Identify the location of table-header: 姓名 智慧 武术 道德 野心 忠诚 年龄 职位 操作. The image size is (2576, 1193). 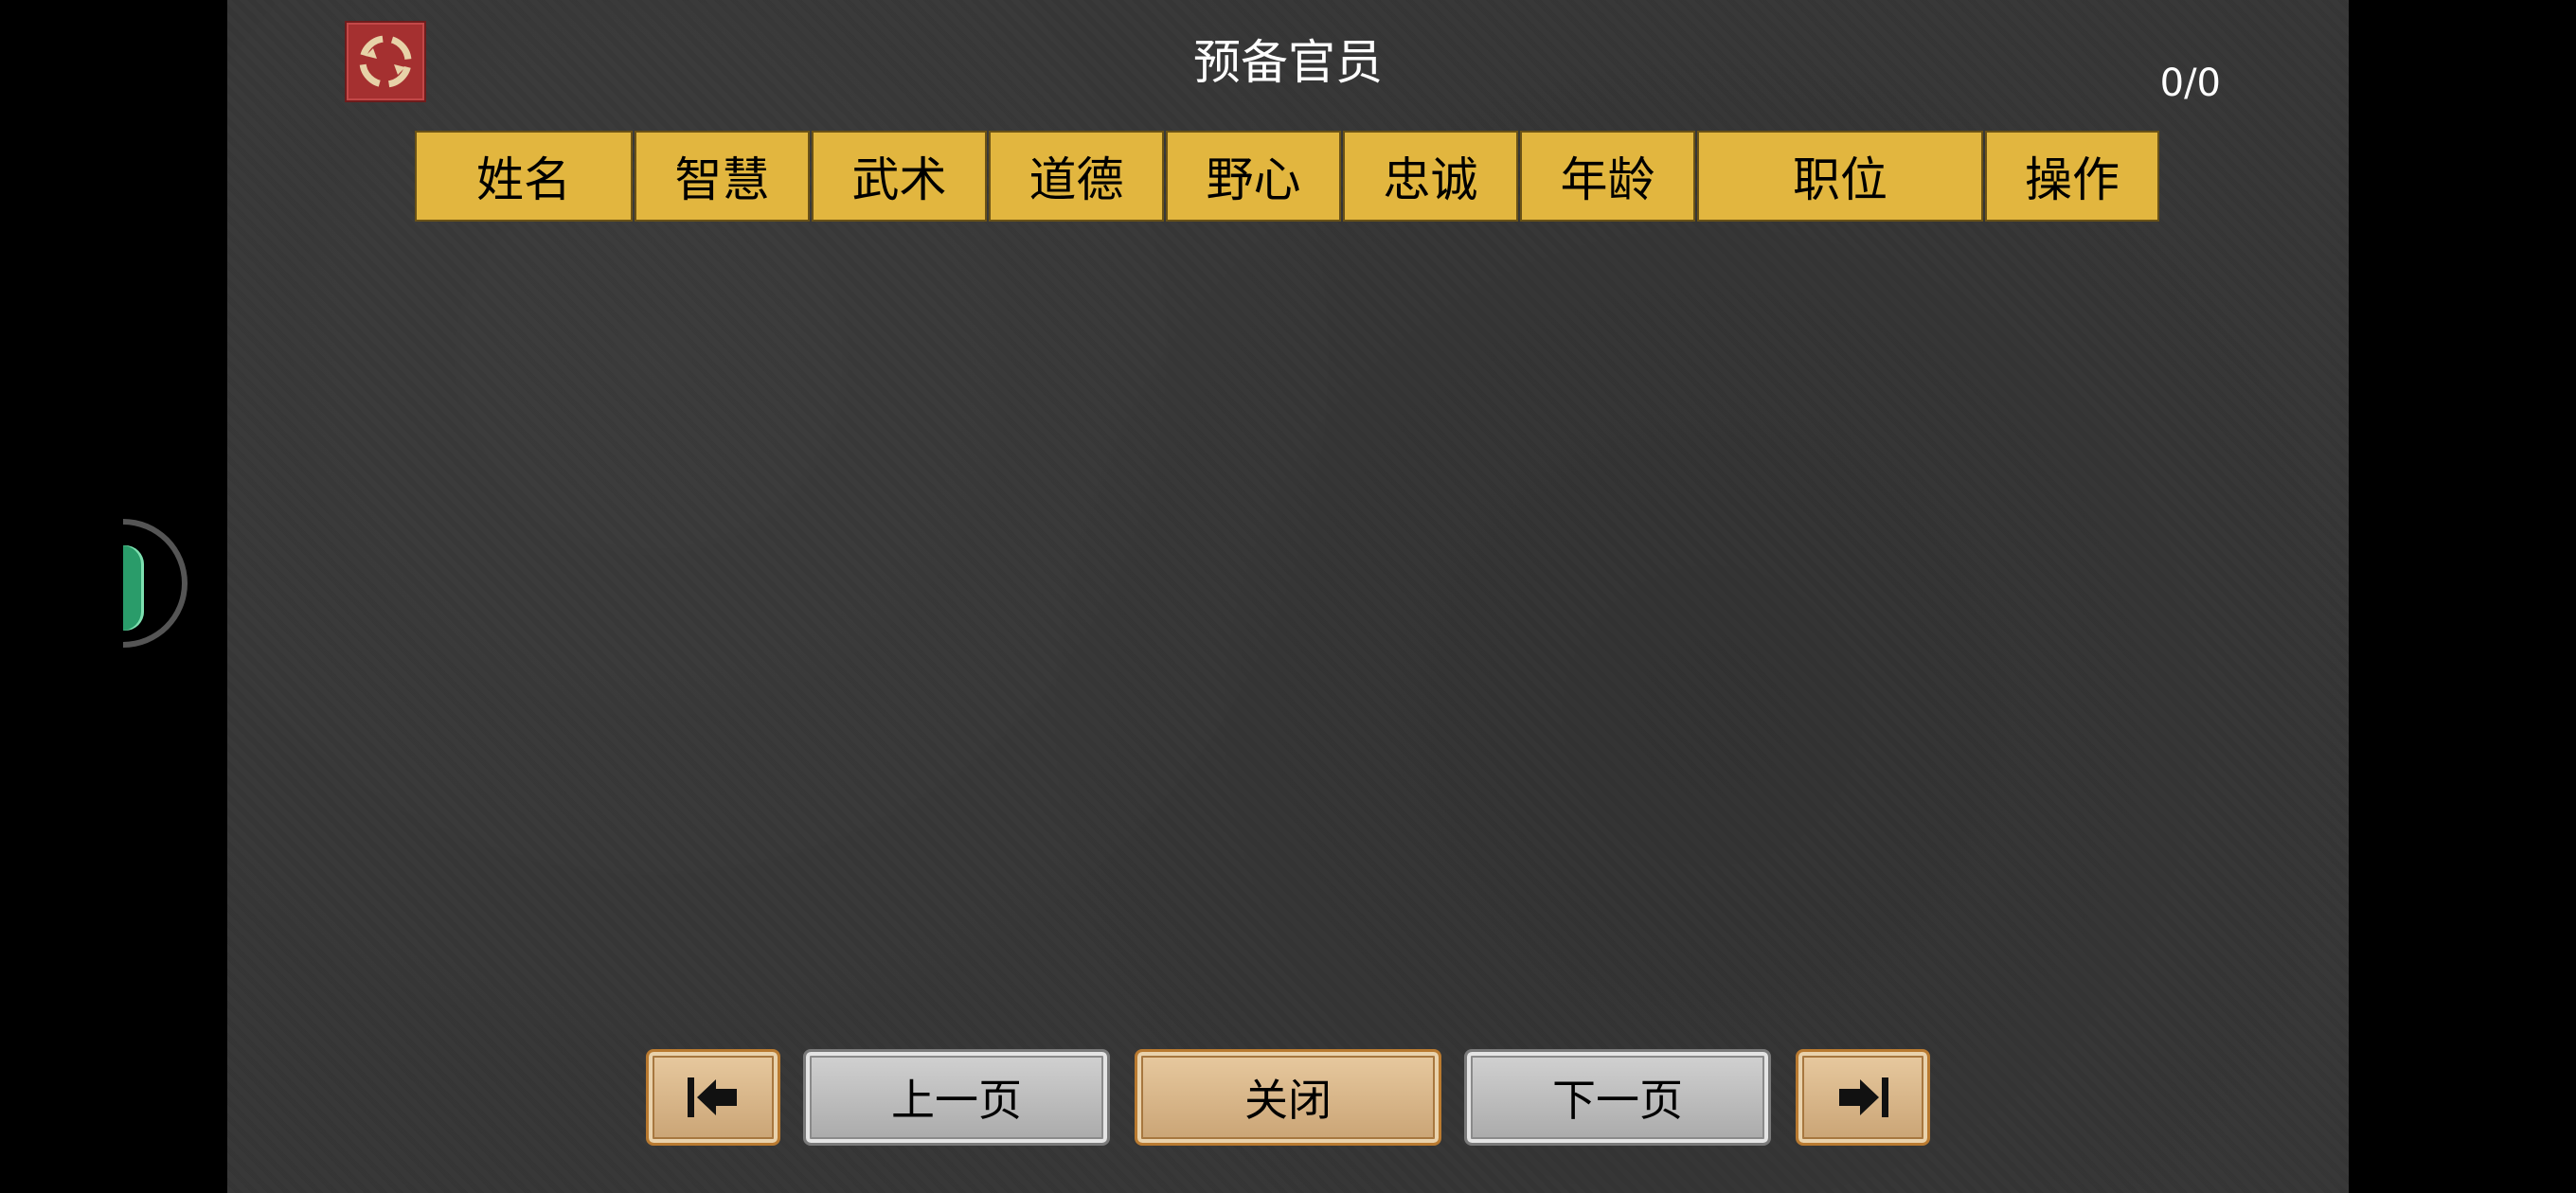
(1288, 176).